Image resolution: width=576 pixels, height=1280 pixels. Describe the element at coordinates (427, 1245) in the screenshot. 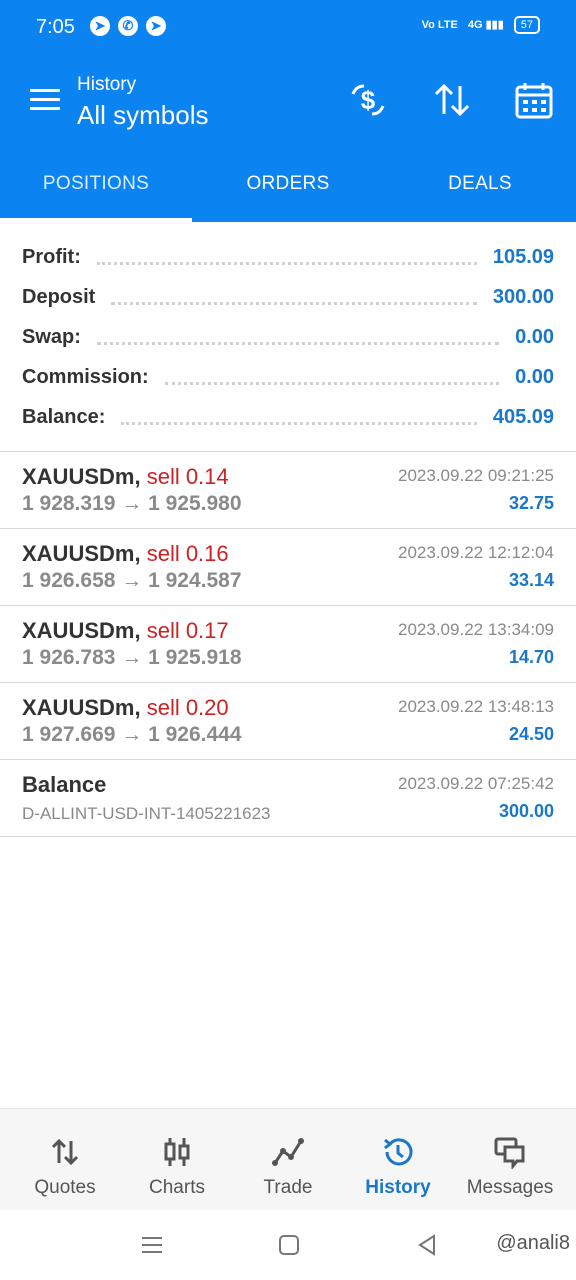

I see `back-icon` at that location.